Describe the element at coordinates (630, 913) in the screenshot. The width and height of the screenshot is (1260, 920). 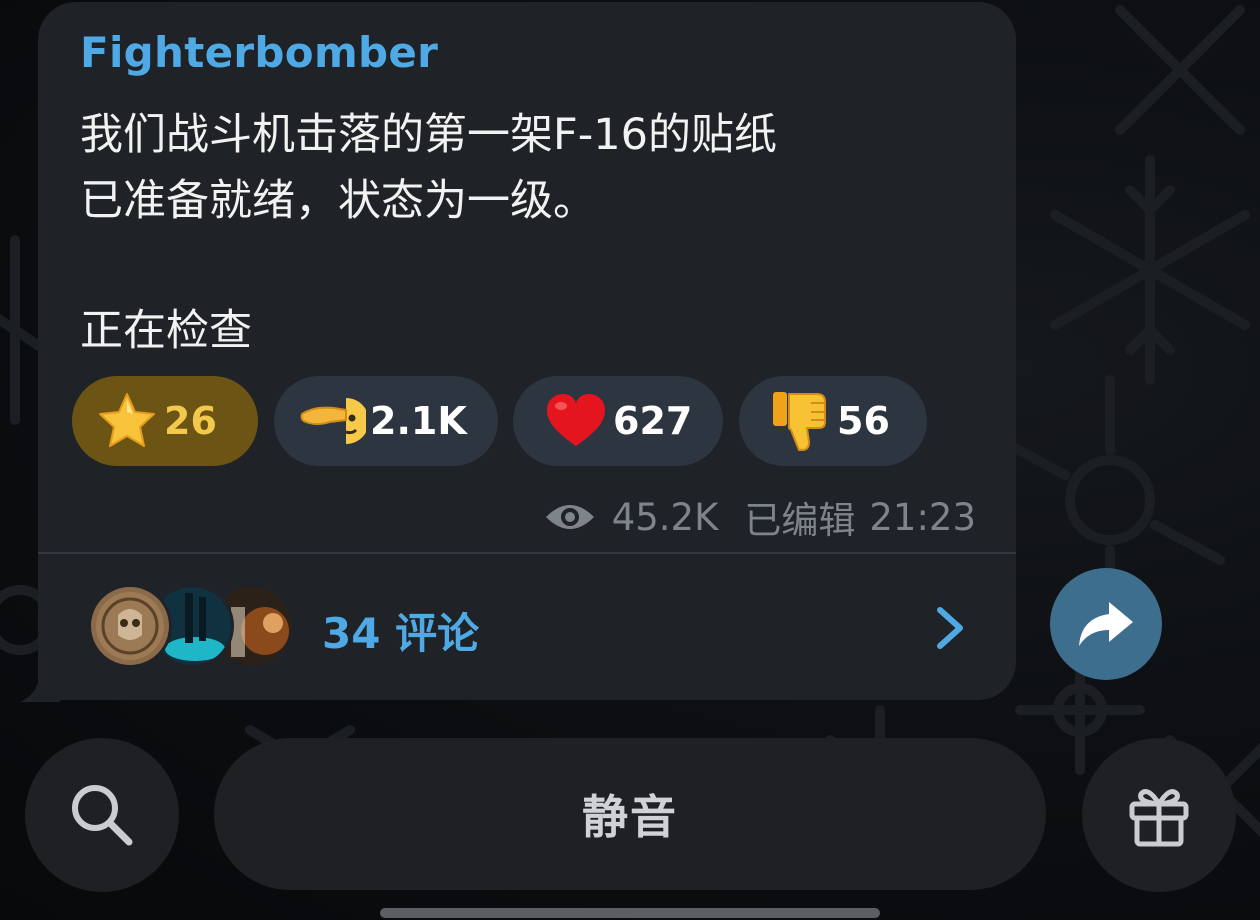
I see `home-indicator` at that location.